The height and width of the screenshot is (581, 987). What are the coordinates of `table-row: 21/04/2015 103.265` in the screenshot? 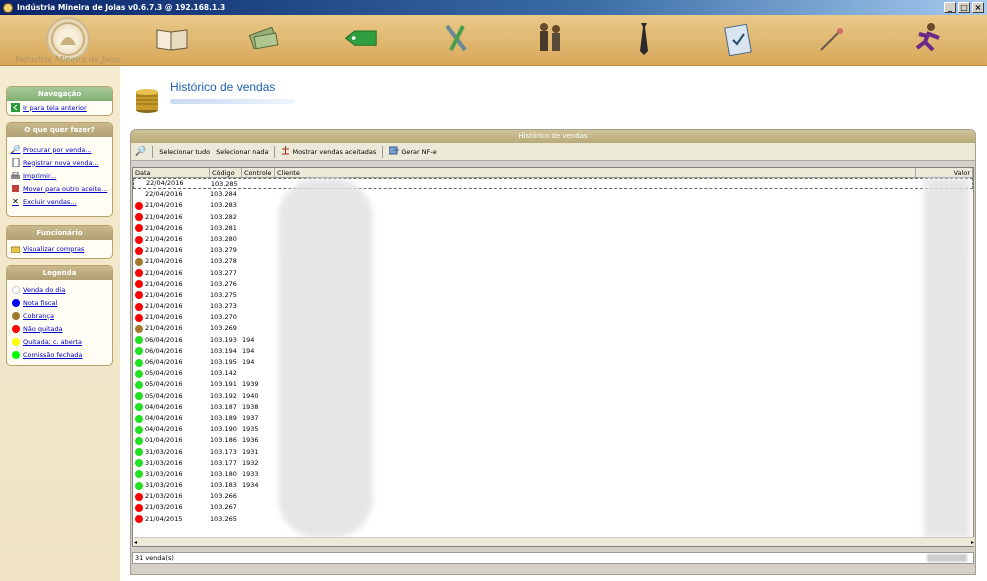 It's located at (553, 519).